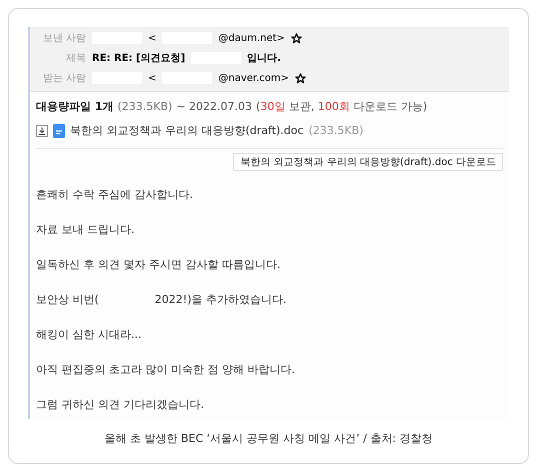 This screenshot has width=537, height=472. Describe the element at coordinates (42, 131) in the screenshot. I see `download-icon` at that location.